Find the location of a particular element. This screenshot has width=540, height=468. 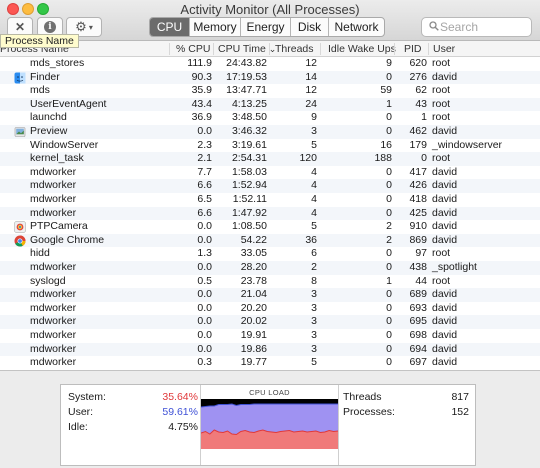

close-icon: ✕ is located at coordinates (20, 27).